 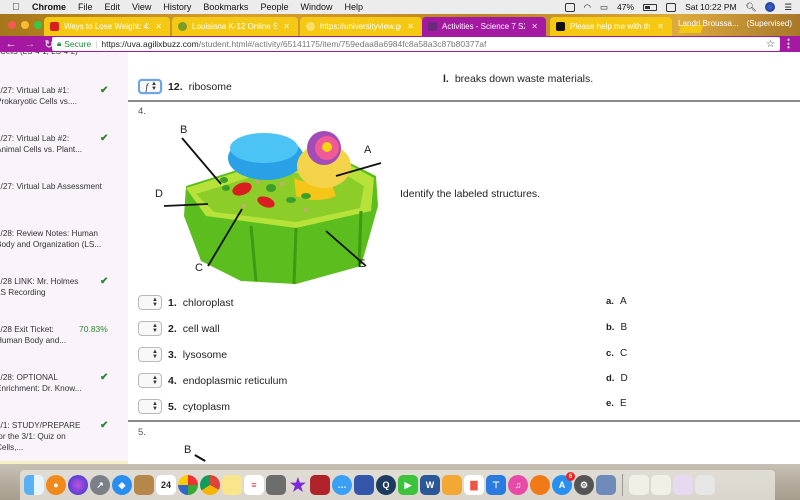 I want to click on tab-activities-science: Activities - Science 7 S2 - 3/1 ✕, so click(x=484, y=26).